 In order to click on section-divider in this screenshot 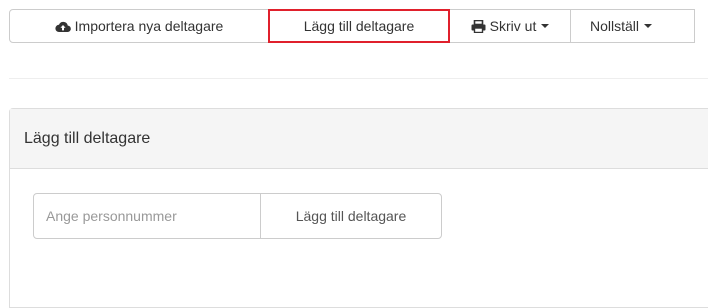, I will do `click(358, 78)`.